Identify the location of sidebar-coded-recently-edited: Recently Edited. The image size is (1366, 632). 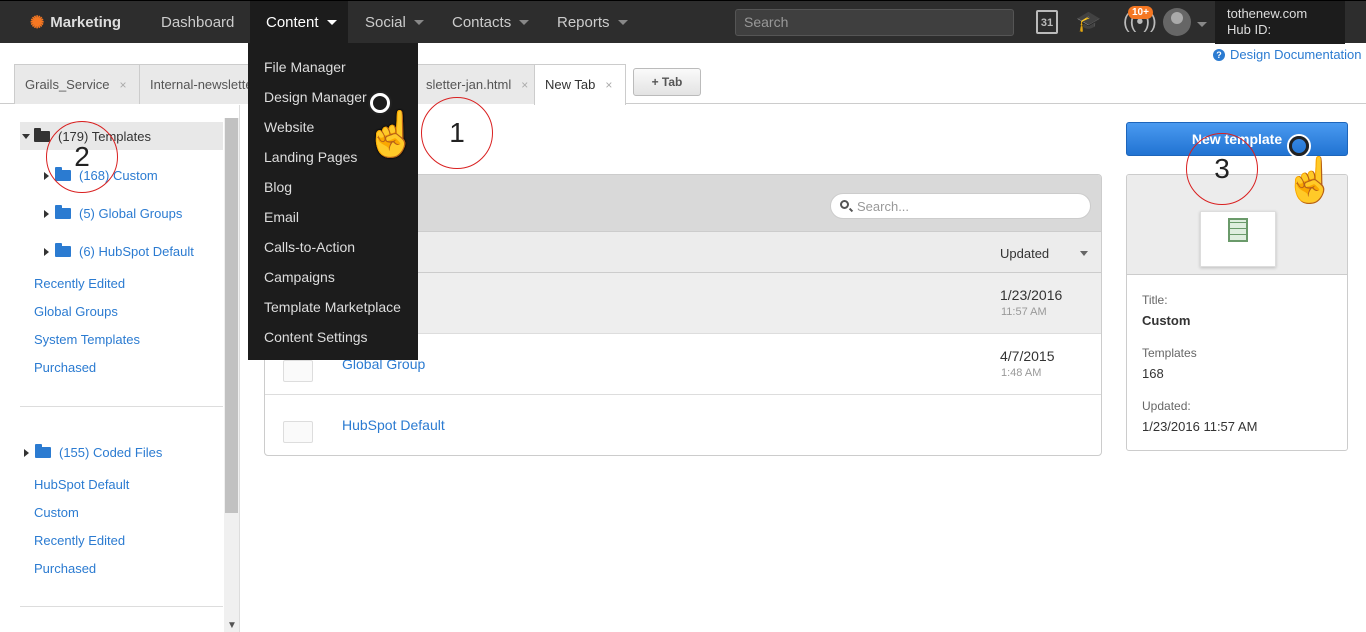
(79, 540).